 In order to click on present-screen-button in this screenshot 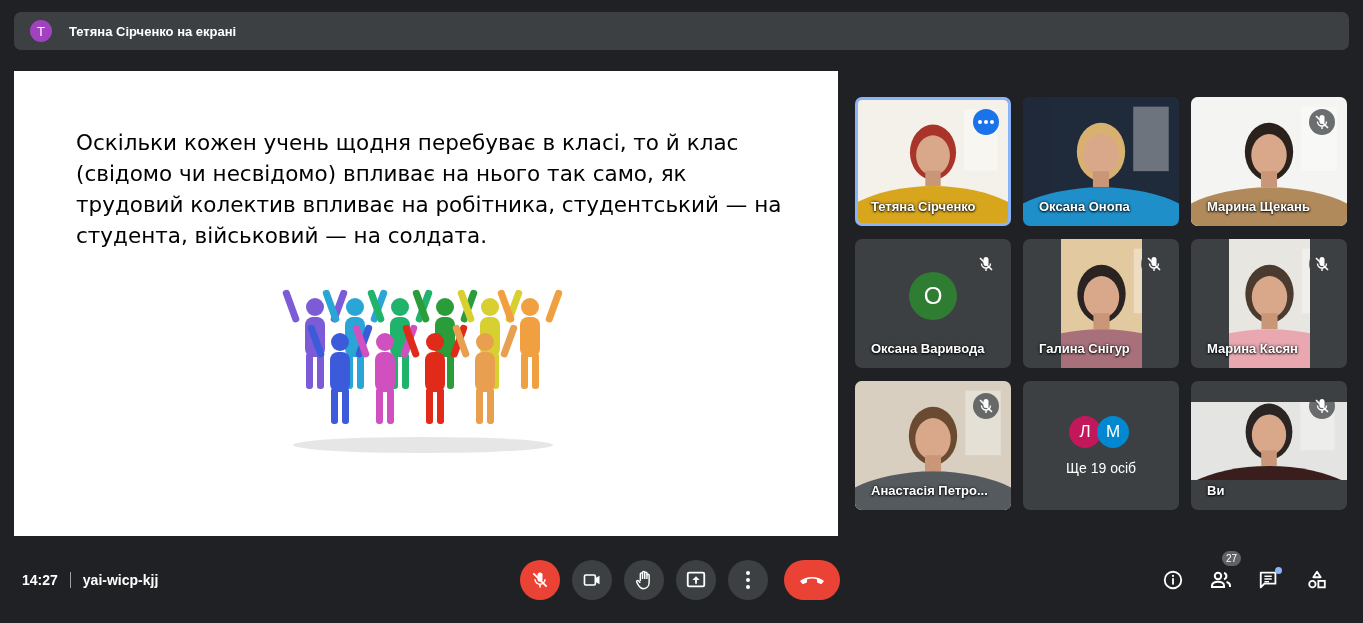, I will do `click(696, 579)`.